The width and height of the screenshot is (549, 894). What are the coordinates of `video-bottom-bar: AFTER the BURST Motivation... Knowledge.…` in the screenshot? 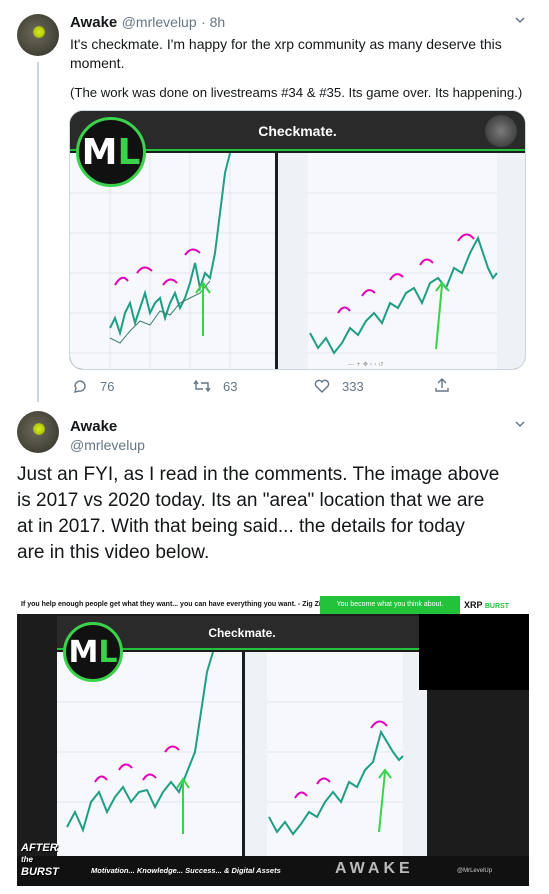 It's located at (273, 864).